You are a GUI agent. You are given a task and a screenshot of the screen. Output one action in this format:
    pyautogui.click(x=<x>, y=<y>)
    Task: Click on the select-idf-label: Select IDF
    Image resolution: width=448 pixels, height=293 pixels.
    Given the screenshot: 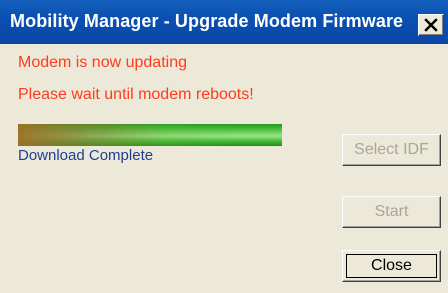 What is the action you would take?
    pyautogui.click(x=391, y=149)
    